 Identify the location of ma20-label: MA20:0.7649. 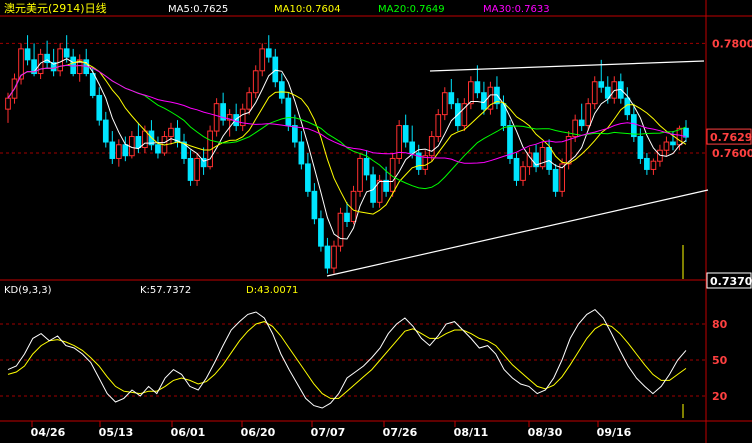
(411, 9).